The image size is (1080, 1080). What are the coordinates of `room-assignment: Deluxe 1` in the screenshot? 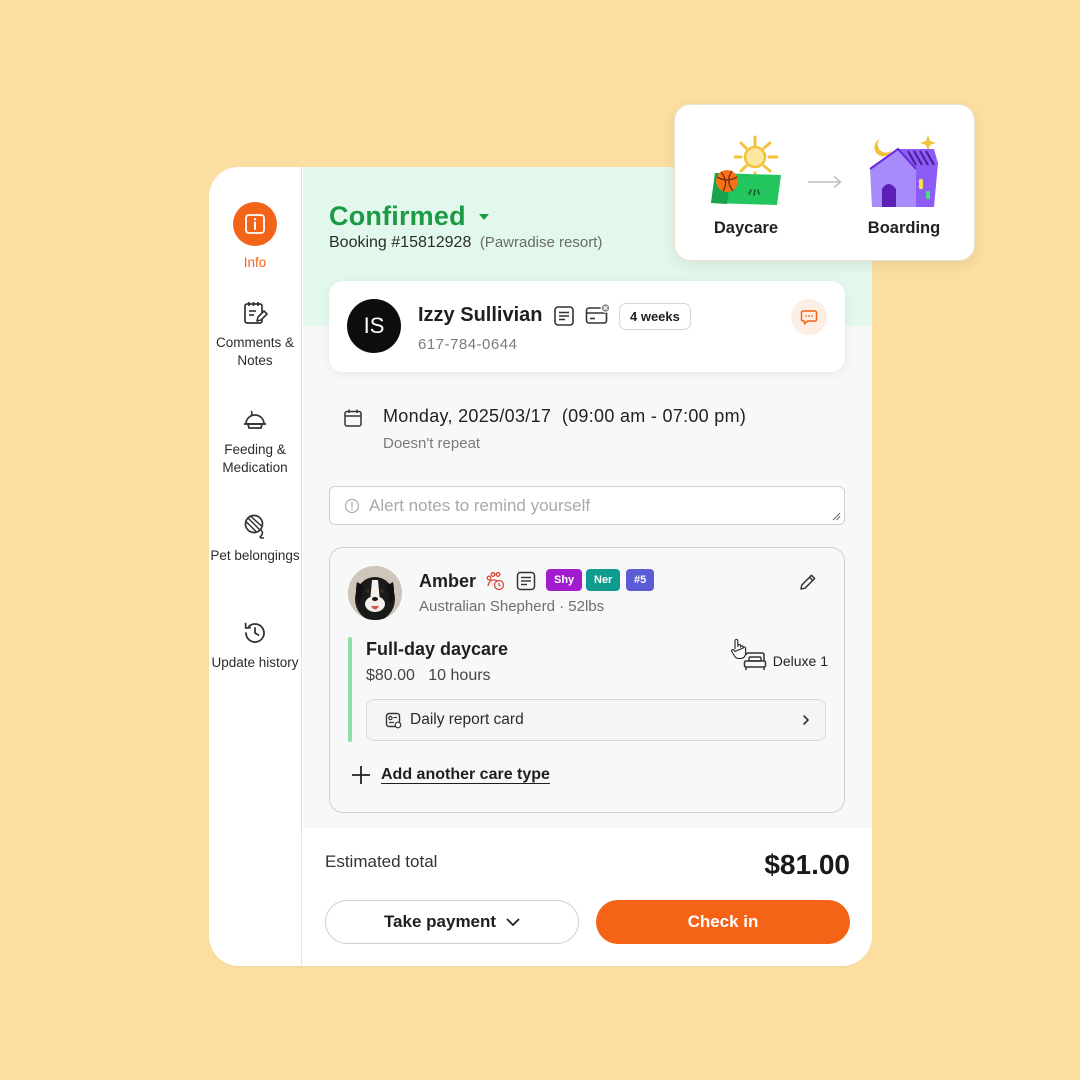 It's located at (785, 661).